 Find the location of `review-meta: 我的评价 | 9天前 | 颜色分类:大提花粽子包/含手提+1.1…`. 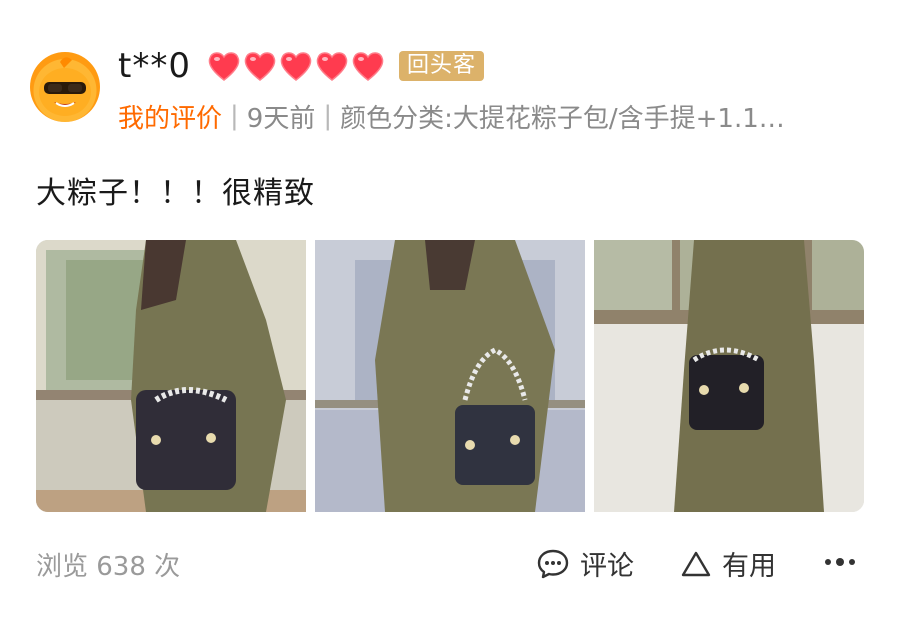

review-meta: 我的评价 | 9天前 | 颜色分类:大提花粽子包/含手提+1.1… is located at coordinates (451, 116).